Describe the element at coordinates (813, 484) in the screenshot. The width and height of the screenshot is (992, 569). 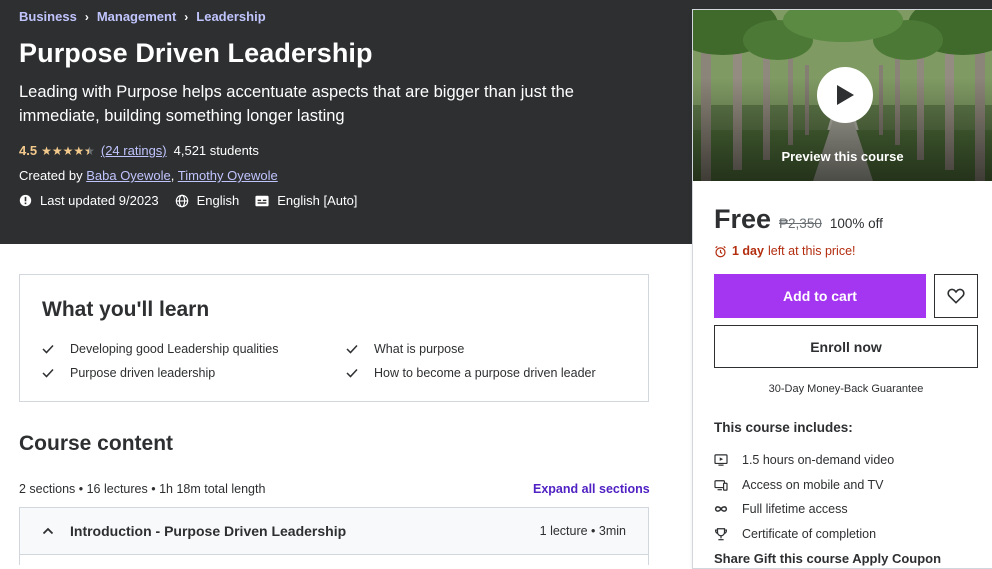
I see `include-item-label: Access on mobile and TV` at that location.